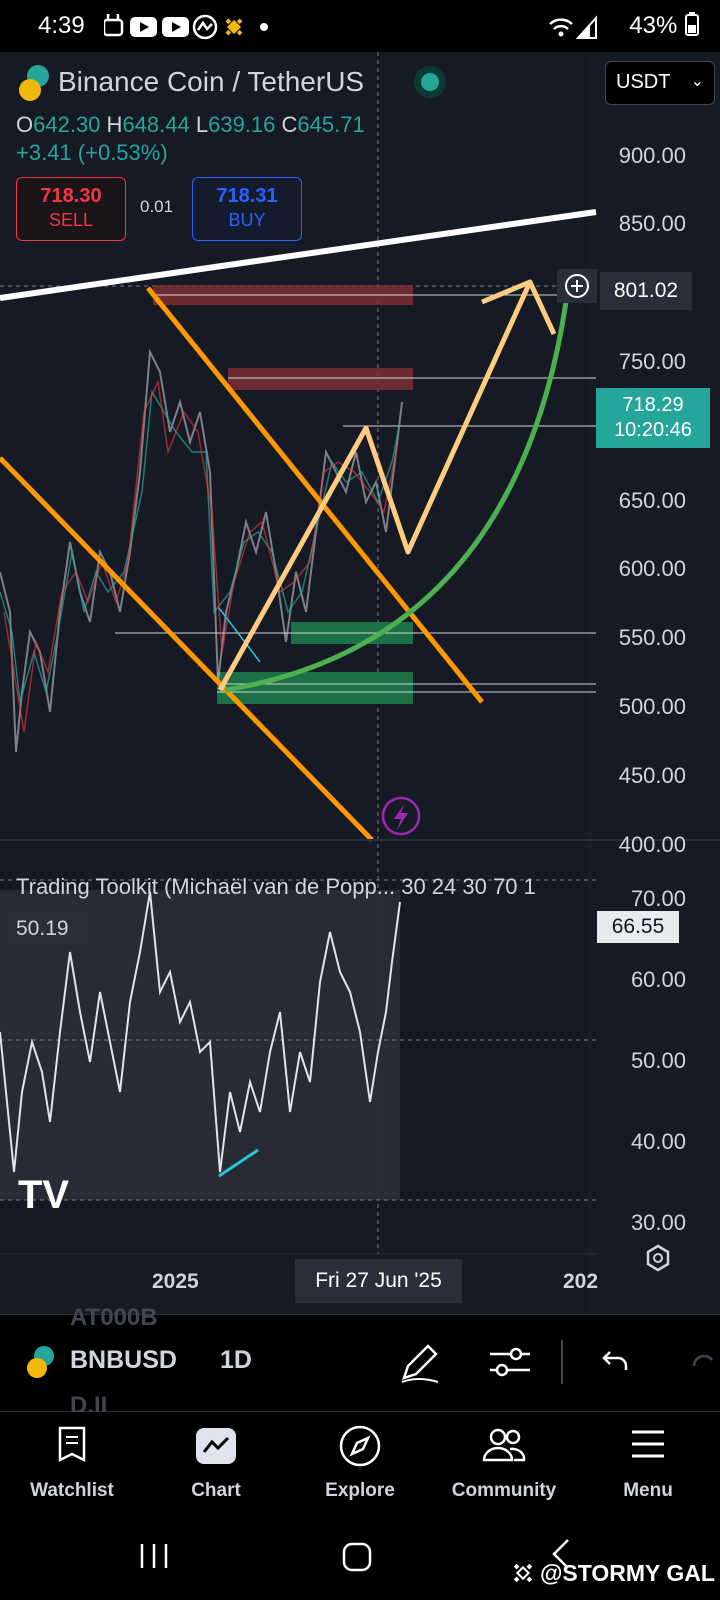 Image resolution: width=720 pixels, height=1600 pixels. I want to click on bottom-navigation: Watchlist Chart Explore Community Menu, so click(360, 1467).